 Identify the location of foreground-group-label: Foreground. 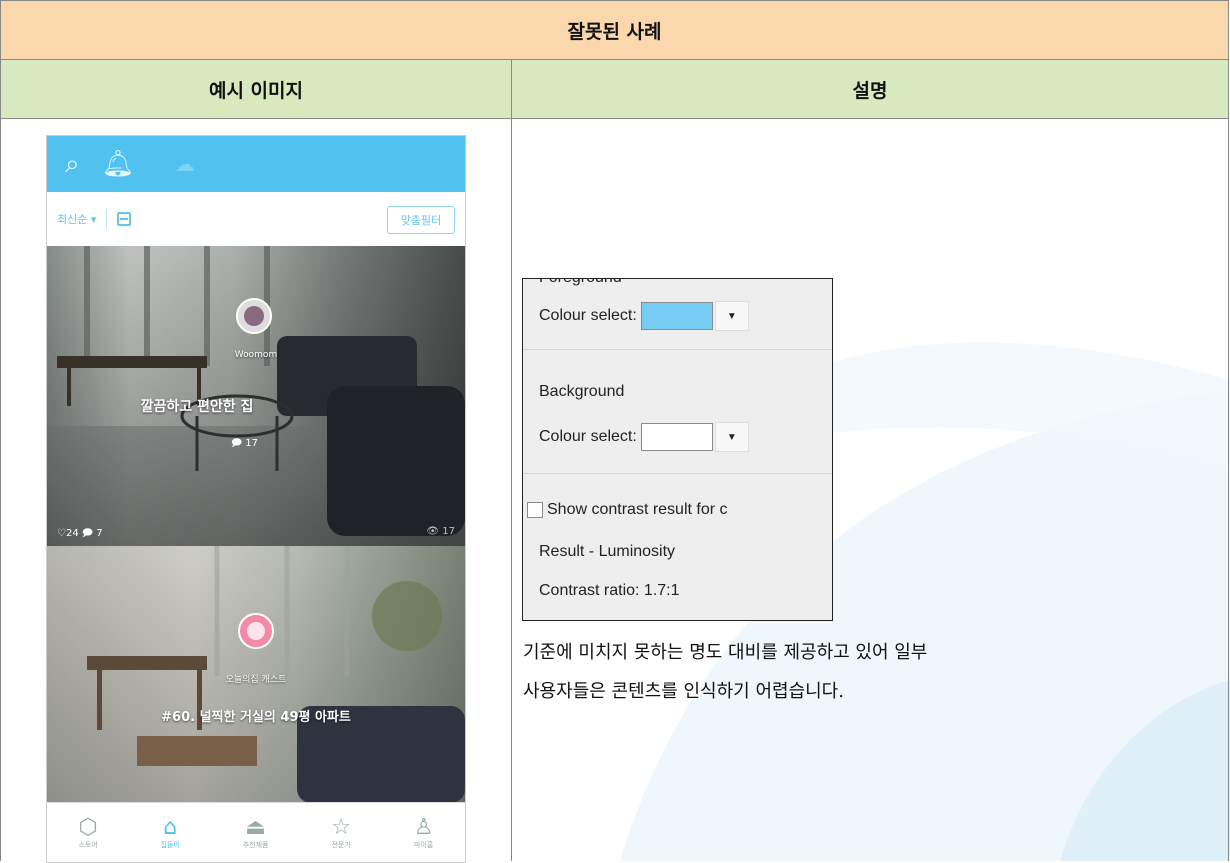
(580, 283).